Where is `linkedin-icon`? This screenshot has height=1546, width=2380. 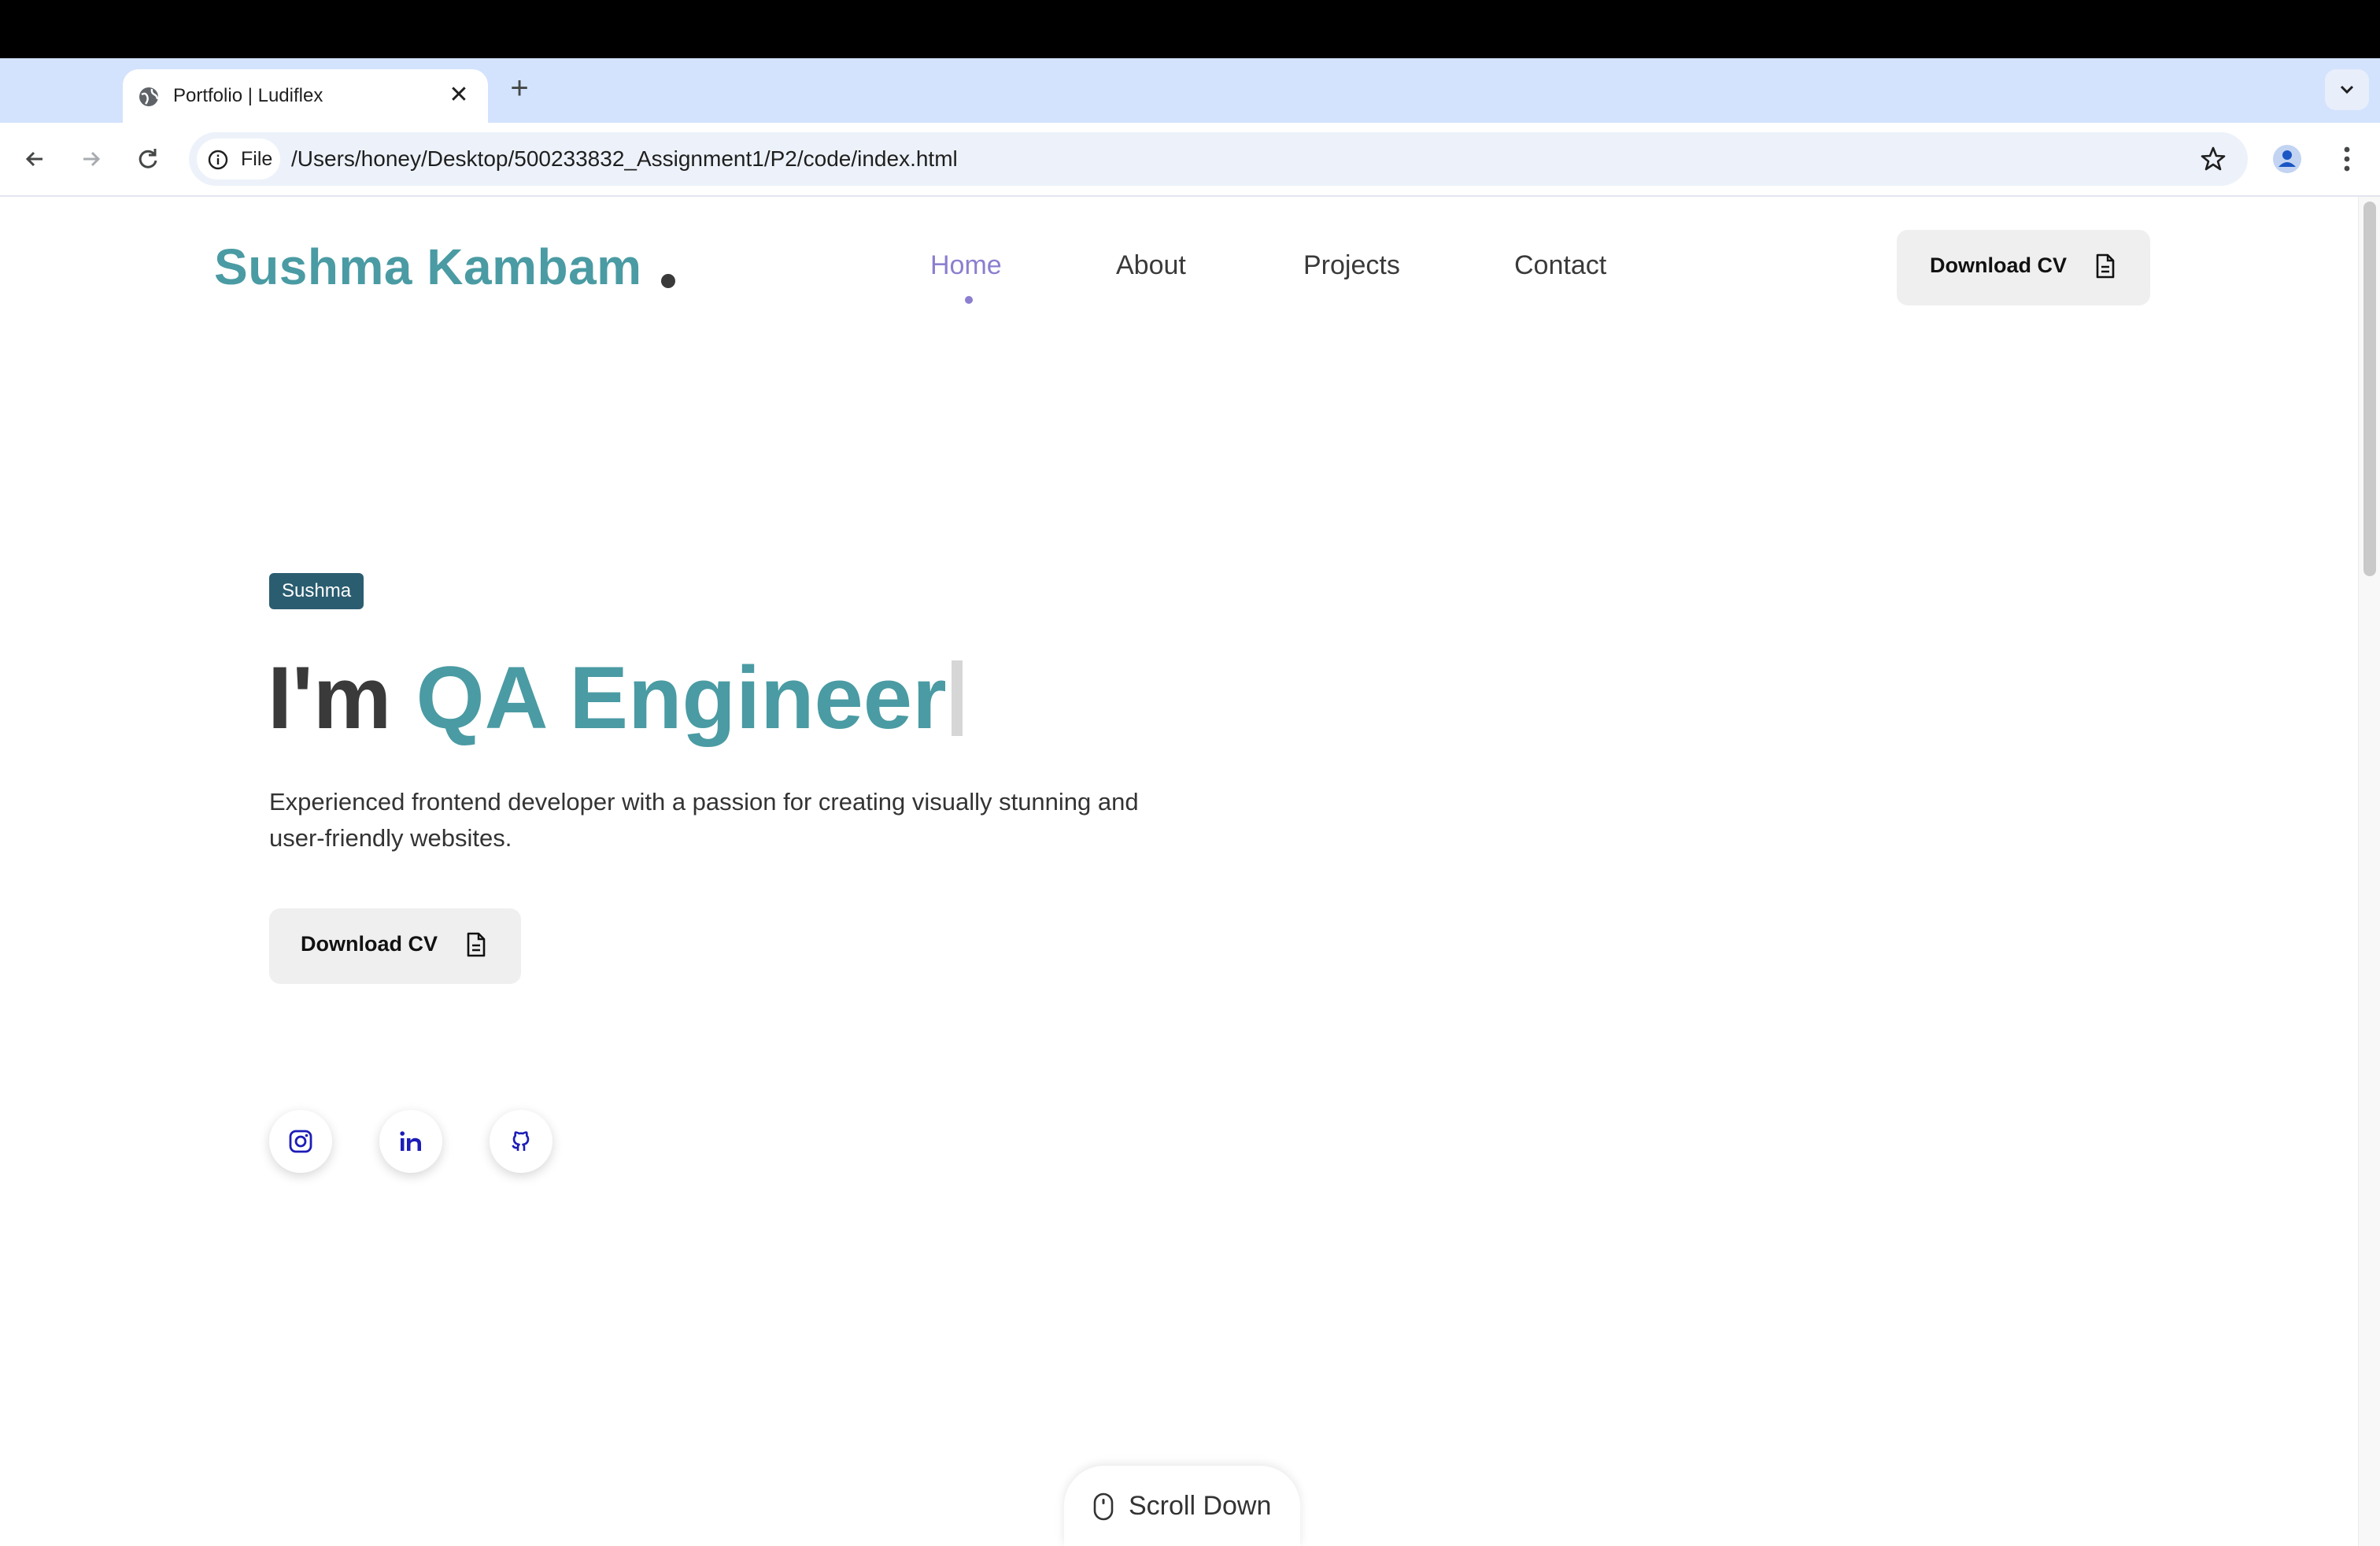
linkedin-icon is located at coordinates (410, 1141).